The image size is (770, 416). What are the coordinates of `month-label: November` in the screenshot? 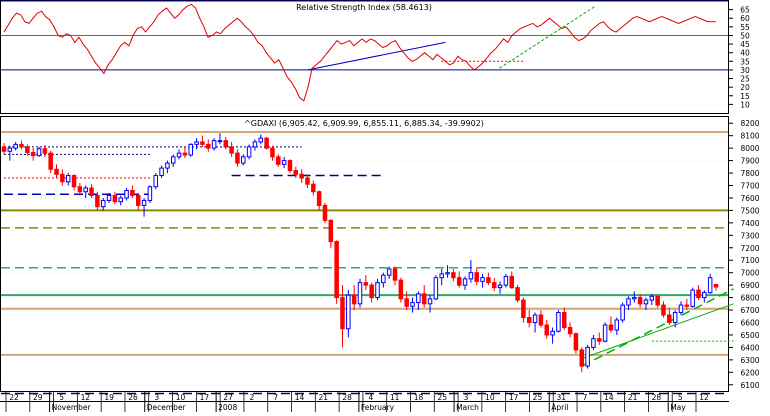 It's located at (72, 407).